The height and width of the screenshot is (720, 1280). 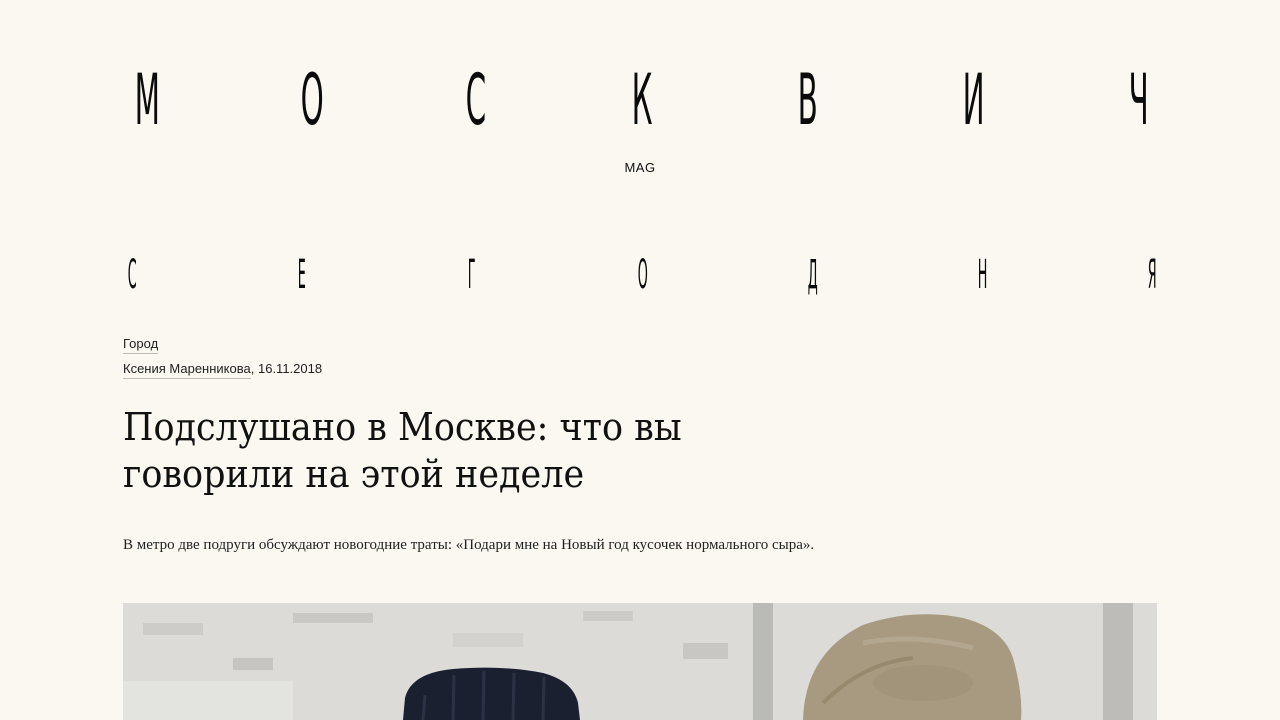 What do you see at coordinates (132, 275) in the screenshot?
I see `section-letter: С` at bounding box center [132, 275].